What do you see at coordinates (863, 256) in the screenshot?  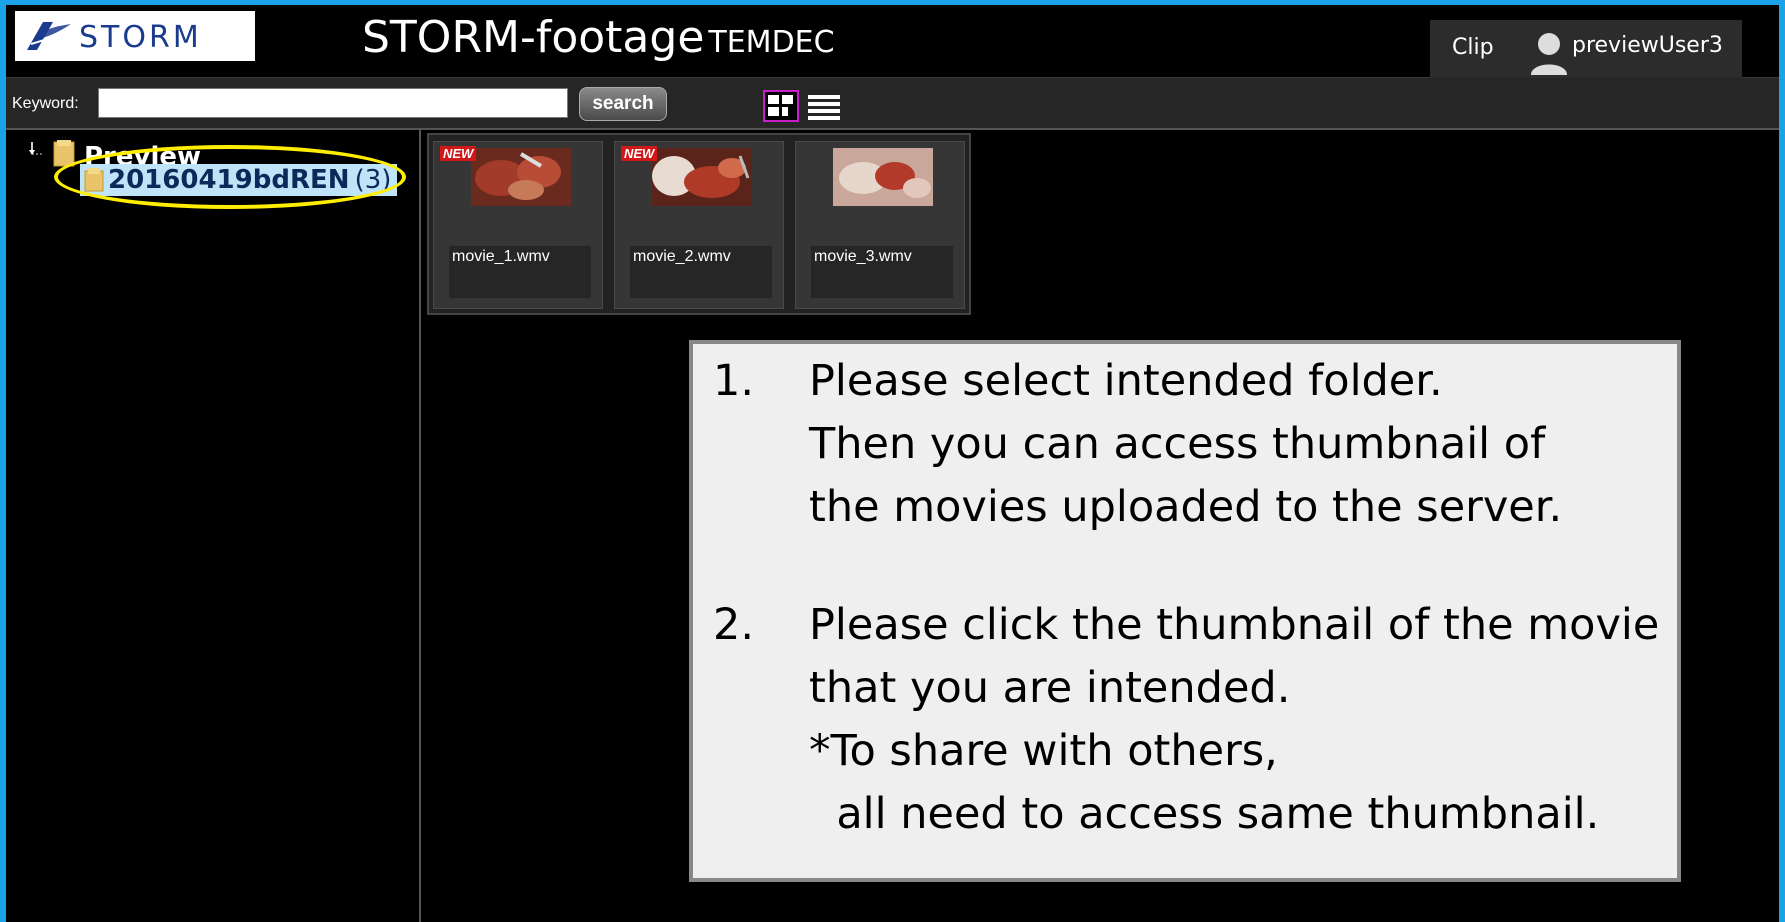 I see `thumbnail-name: movie_3.wmv` at bounding box center [863, 256].